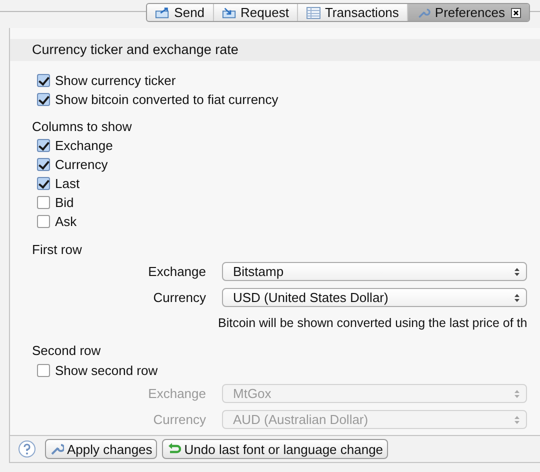 The width and height of the screenshot is (540, 472). What do you see at coordinates (256, 12) in the screenshot?
I see `tab: Request` at bounding box center [256, 12].